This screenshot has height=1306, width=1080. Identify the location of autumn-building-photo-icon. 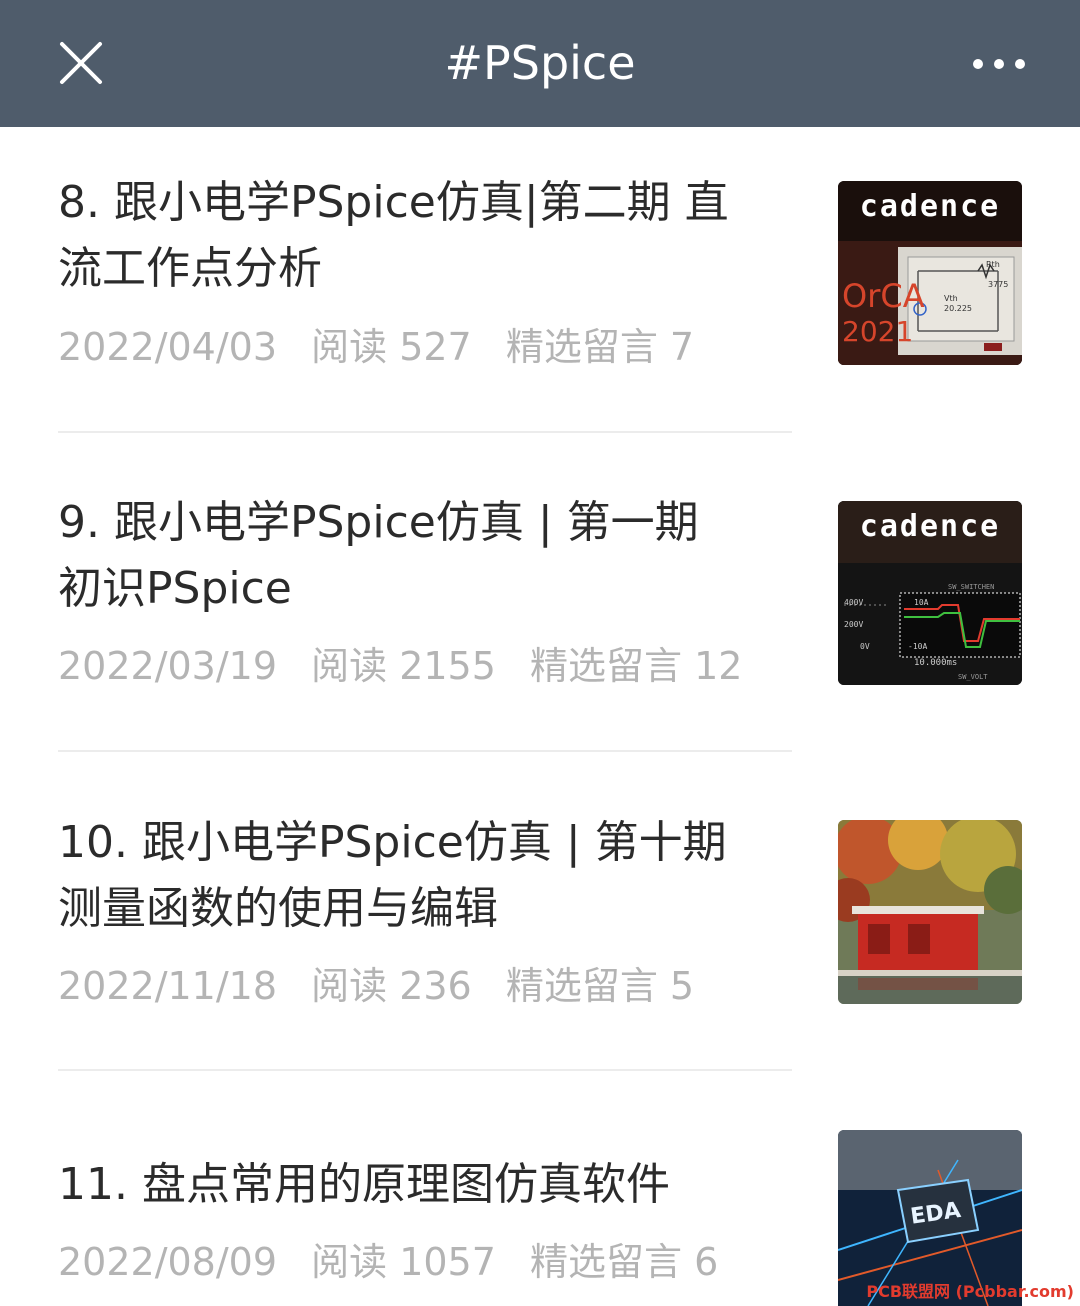
(930, 912).